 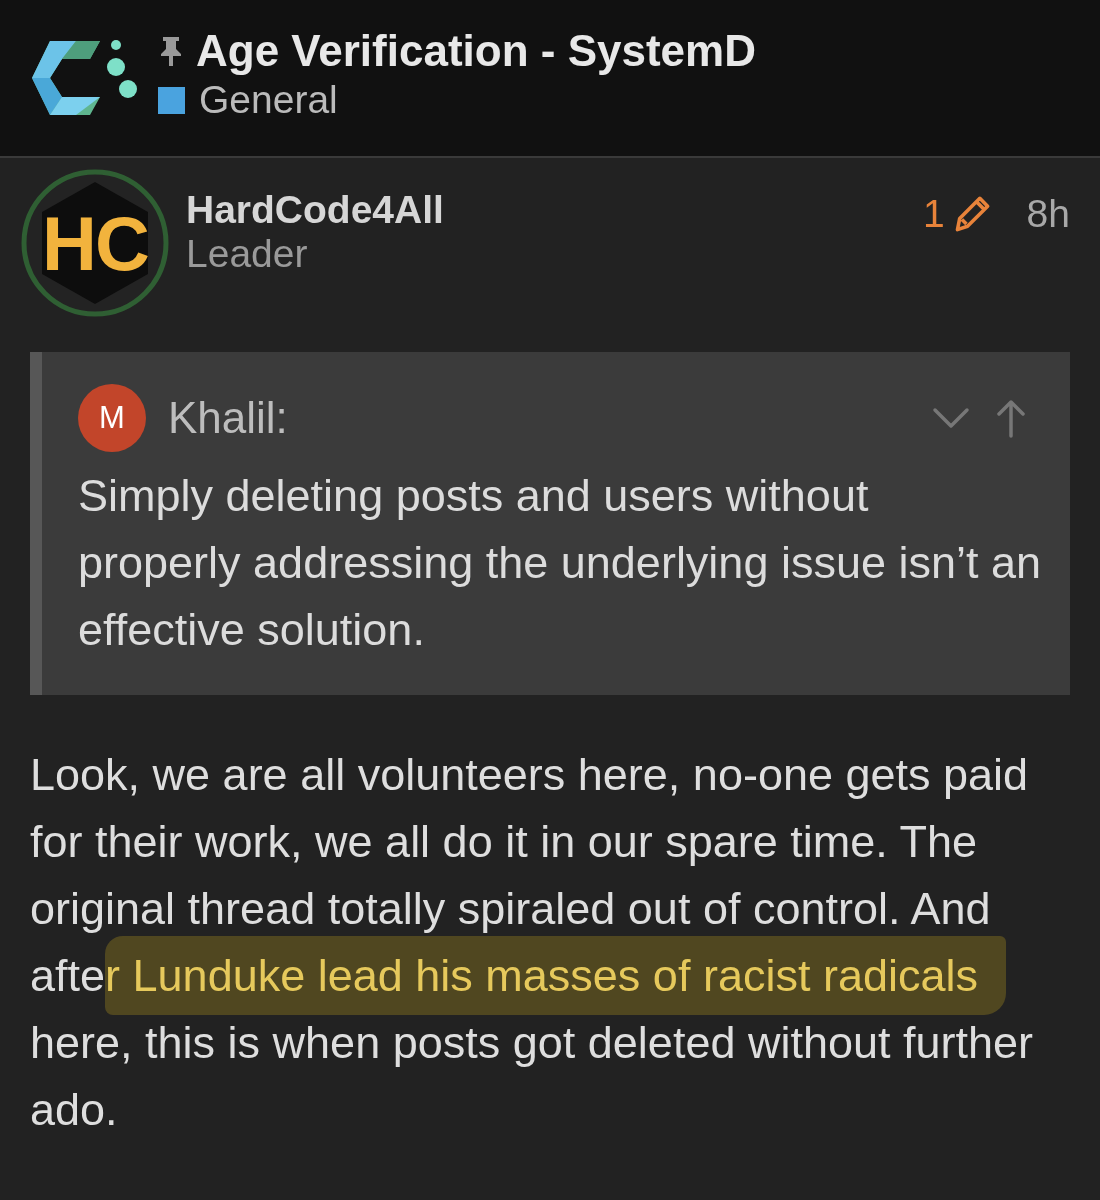 I want to click on post-age-link: 8h, so click(x=1048, y=214).